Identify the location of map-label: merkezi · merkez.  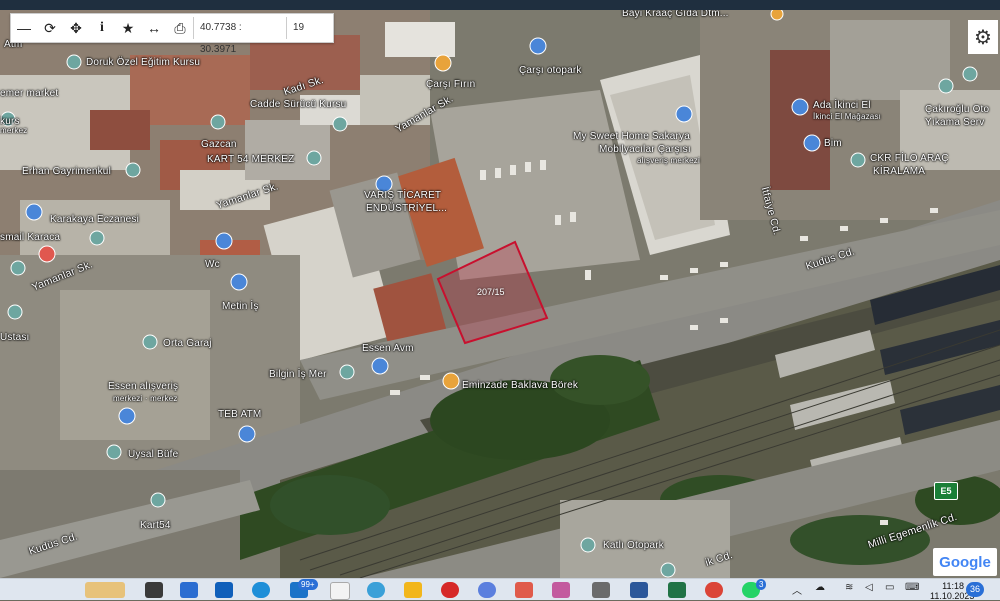
(145, 398).